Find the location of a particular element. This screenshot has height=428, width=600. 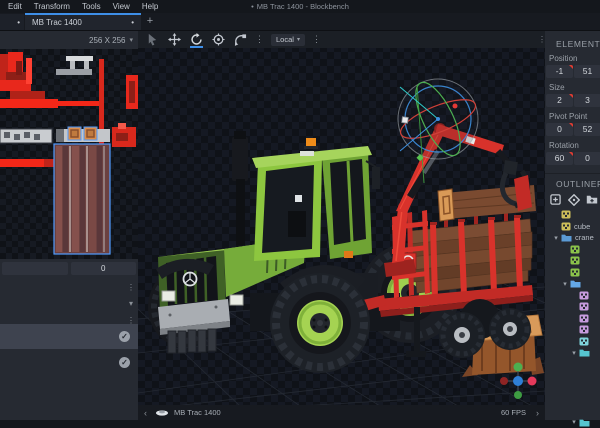

texture-atlas is located at coordinates (69, 154).